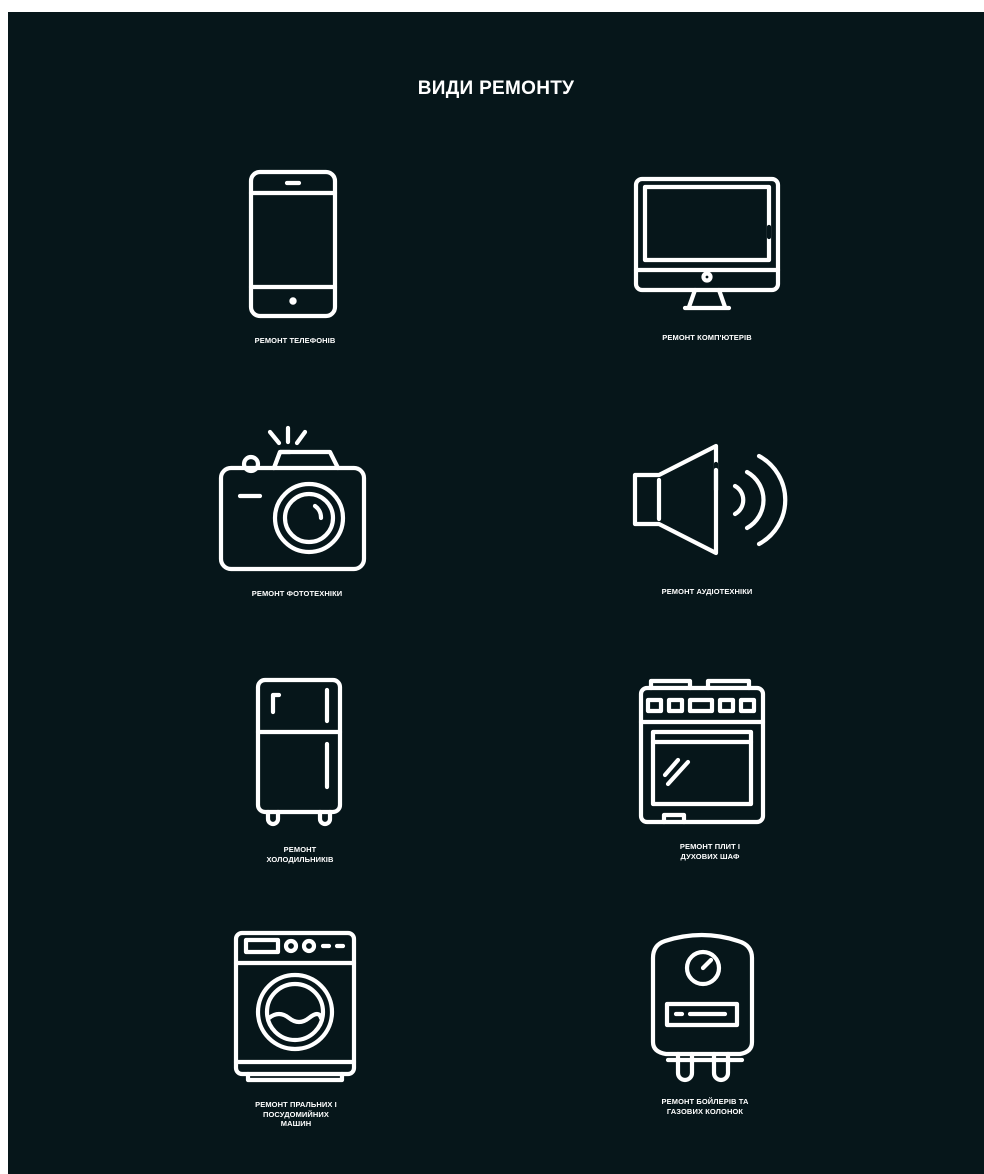  I want to click on stove-oven-icon, so click(703, 752).